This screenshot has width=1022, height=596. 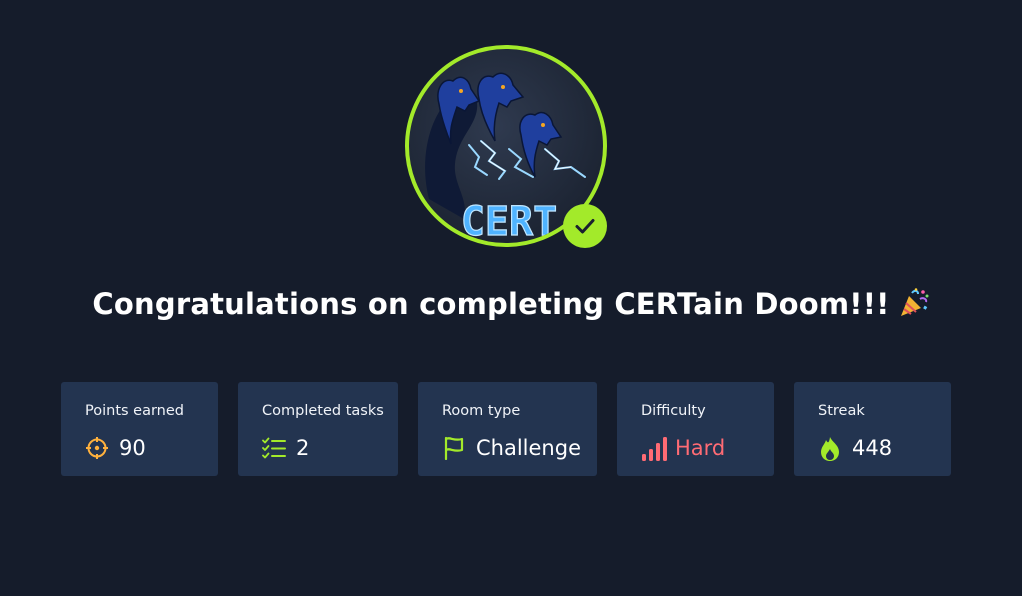 What do you see at coordinates (695, 429) in the screenshot?
I see `stat-card-difficulty: Difficulty Hard` at bounding box center [695, 429].